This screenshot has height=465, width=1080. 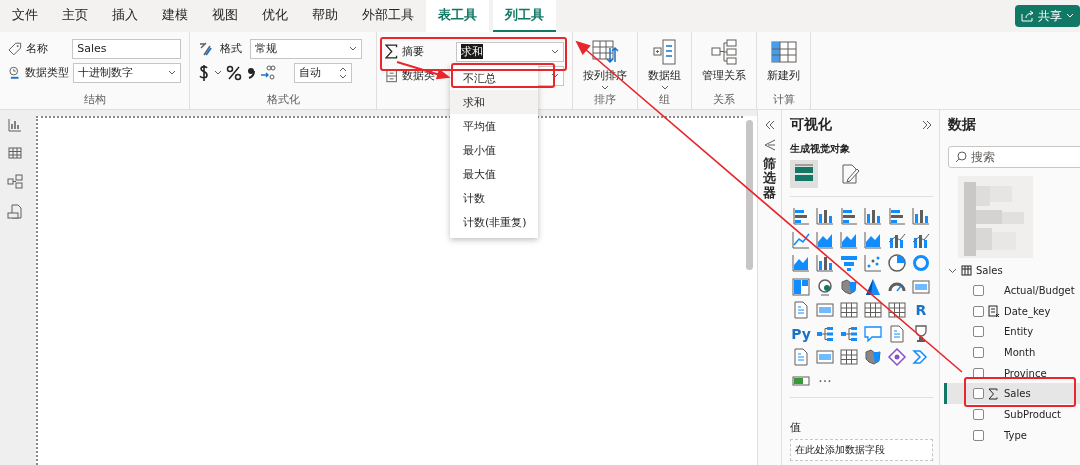 I want to click on field-item: Province, so click(x=1012, y=373).